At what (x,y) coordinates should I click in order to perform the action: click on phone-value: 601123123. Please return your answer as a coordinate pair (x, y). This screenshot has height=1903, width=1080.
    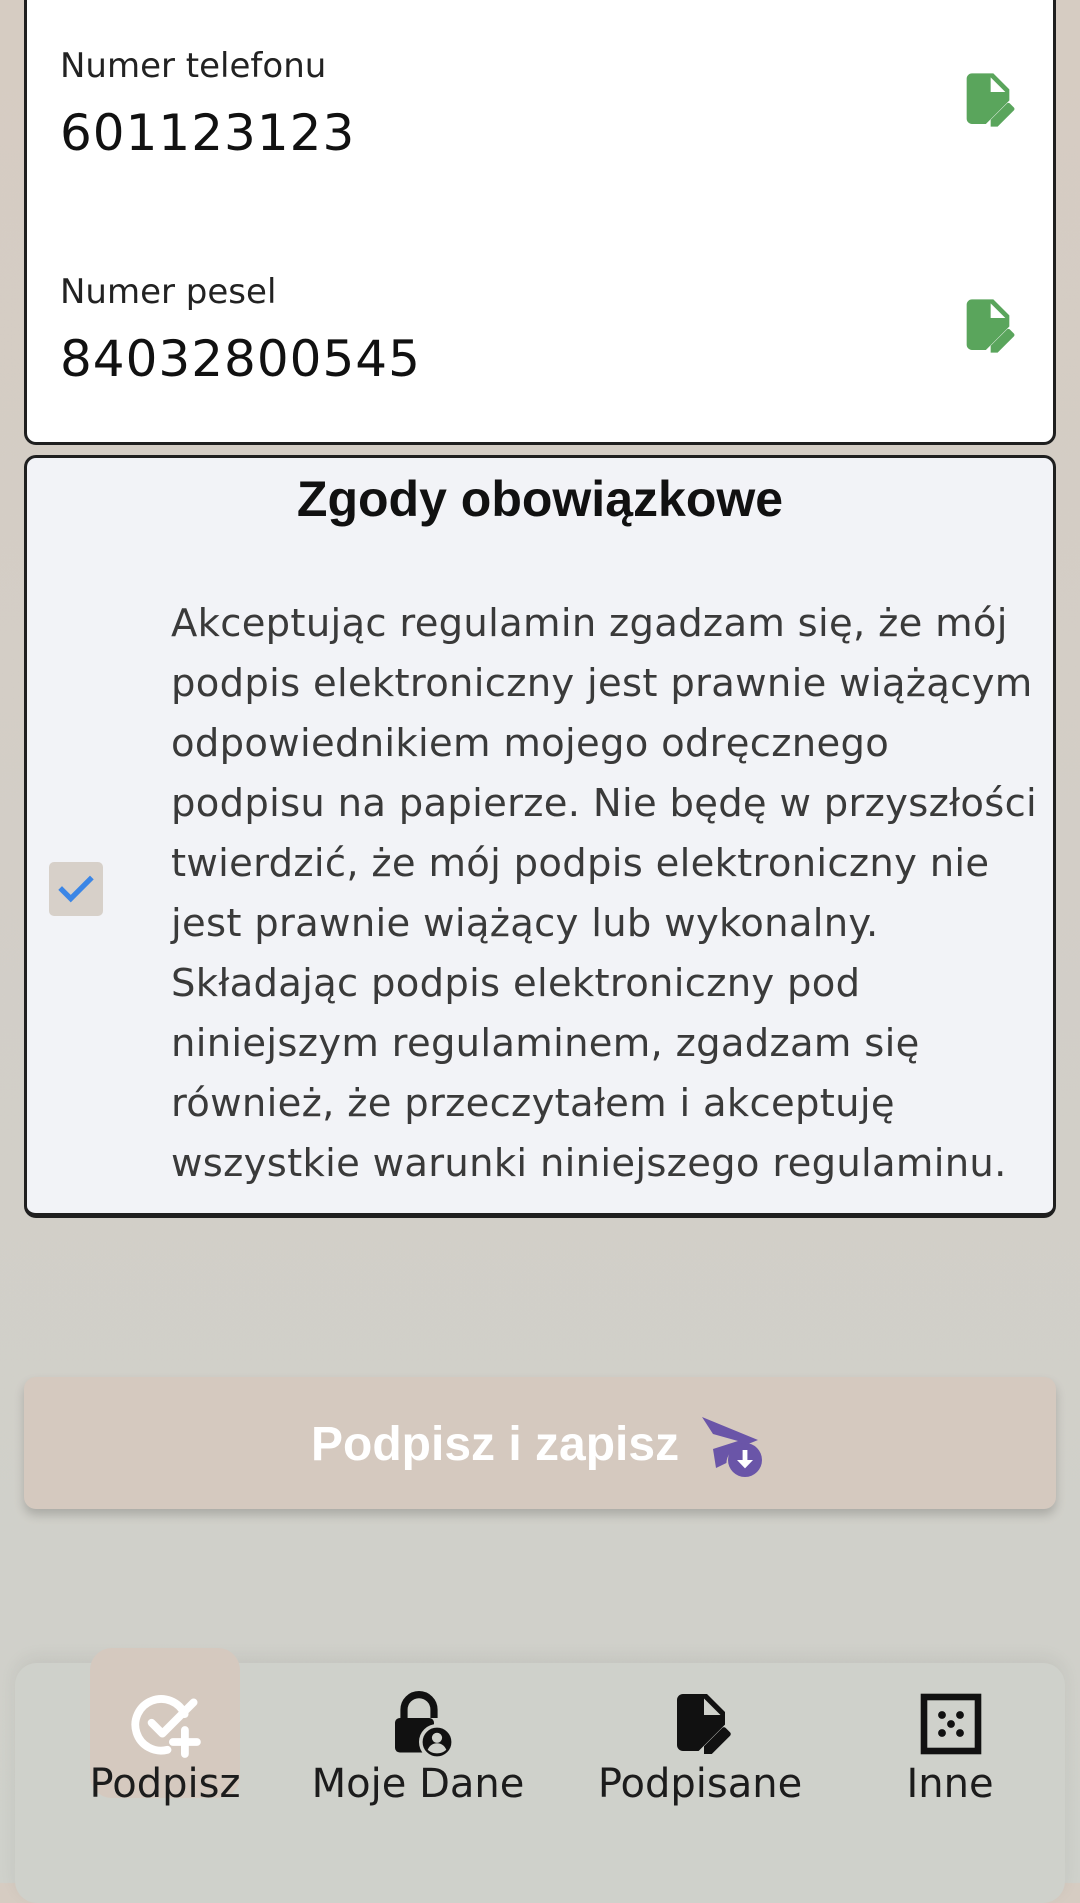
    Looking at the image, I should click on (208, 133).